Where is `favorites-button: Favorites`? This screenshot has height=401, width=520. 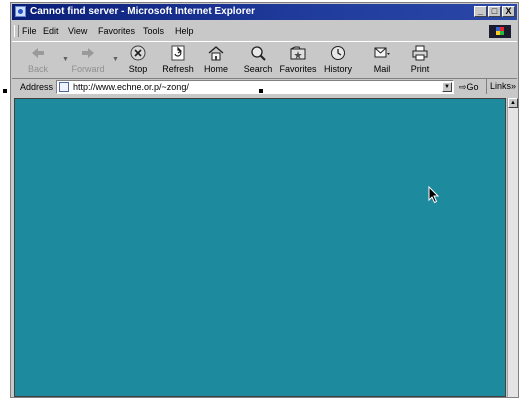
favorites-button: Favorites is located at coordinates (298, 60).